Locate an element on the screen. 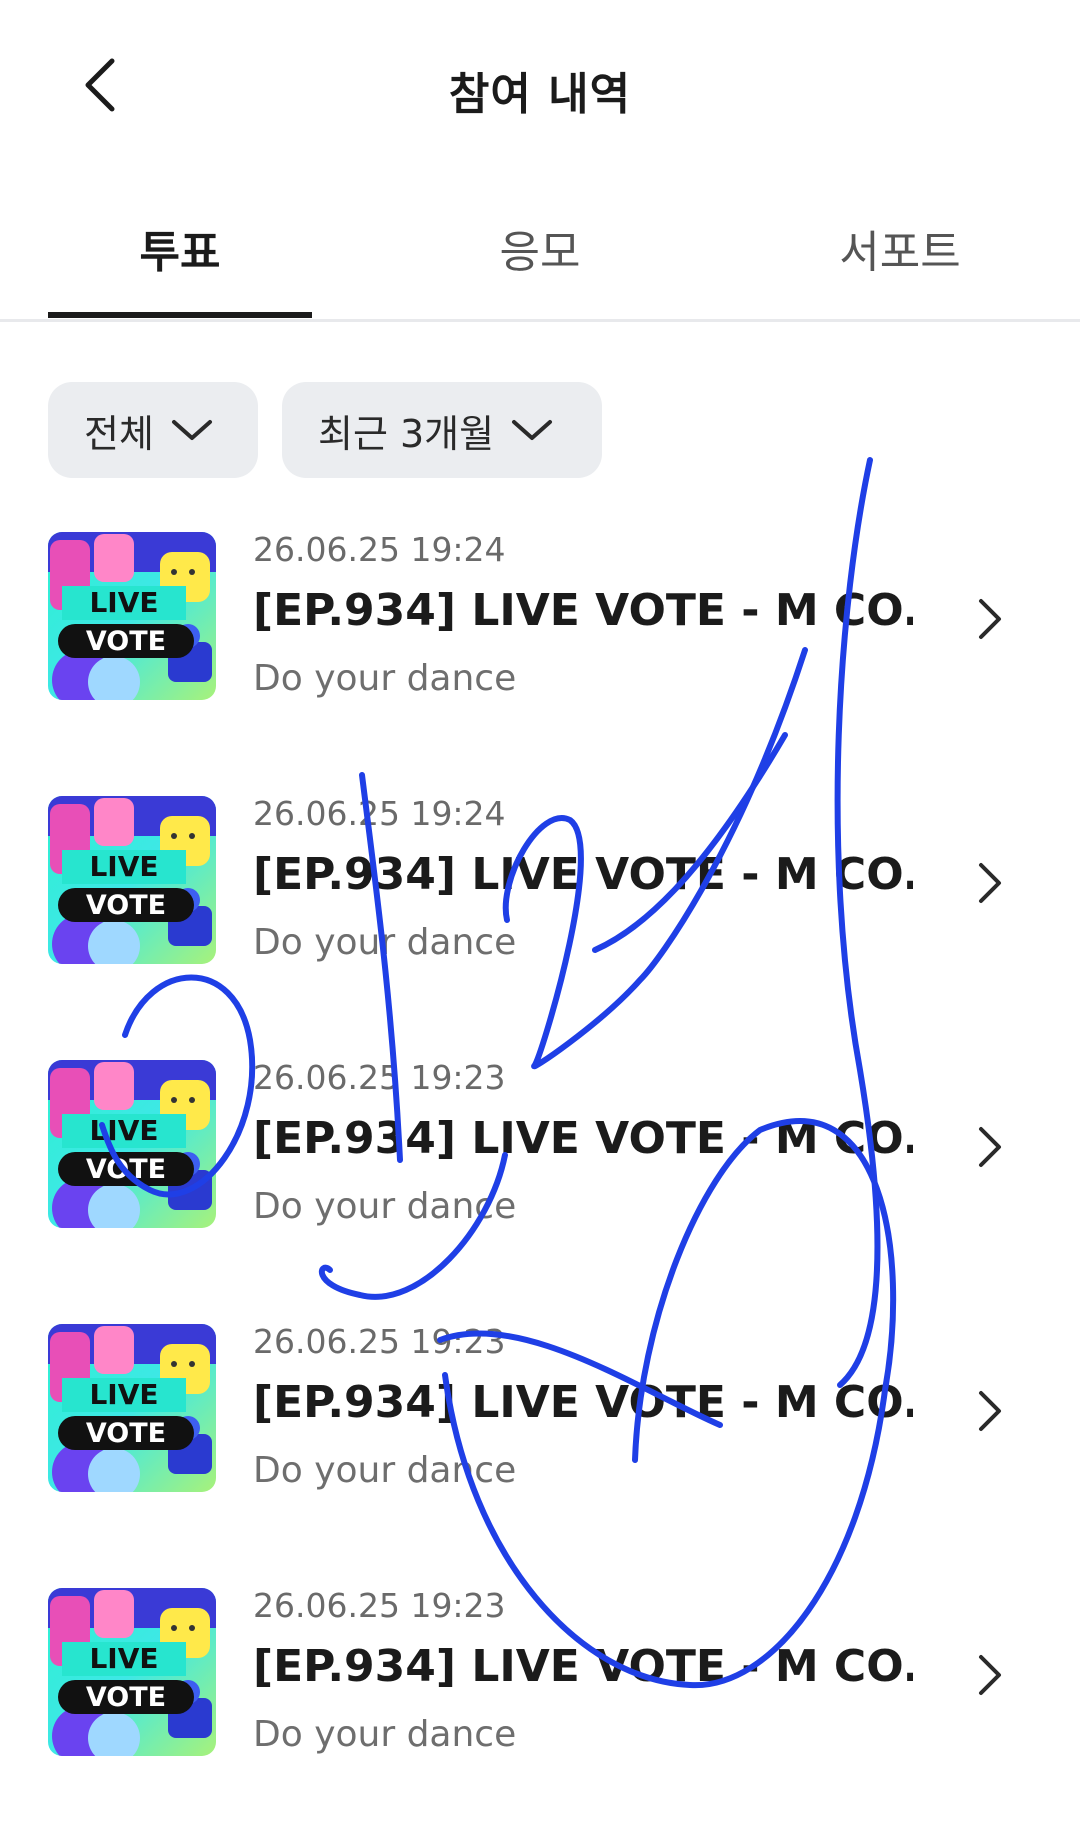 The image size is (1080, 1846). period-filter-dropdown: 최근 3개월 is located at coordinates (442, 430).